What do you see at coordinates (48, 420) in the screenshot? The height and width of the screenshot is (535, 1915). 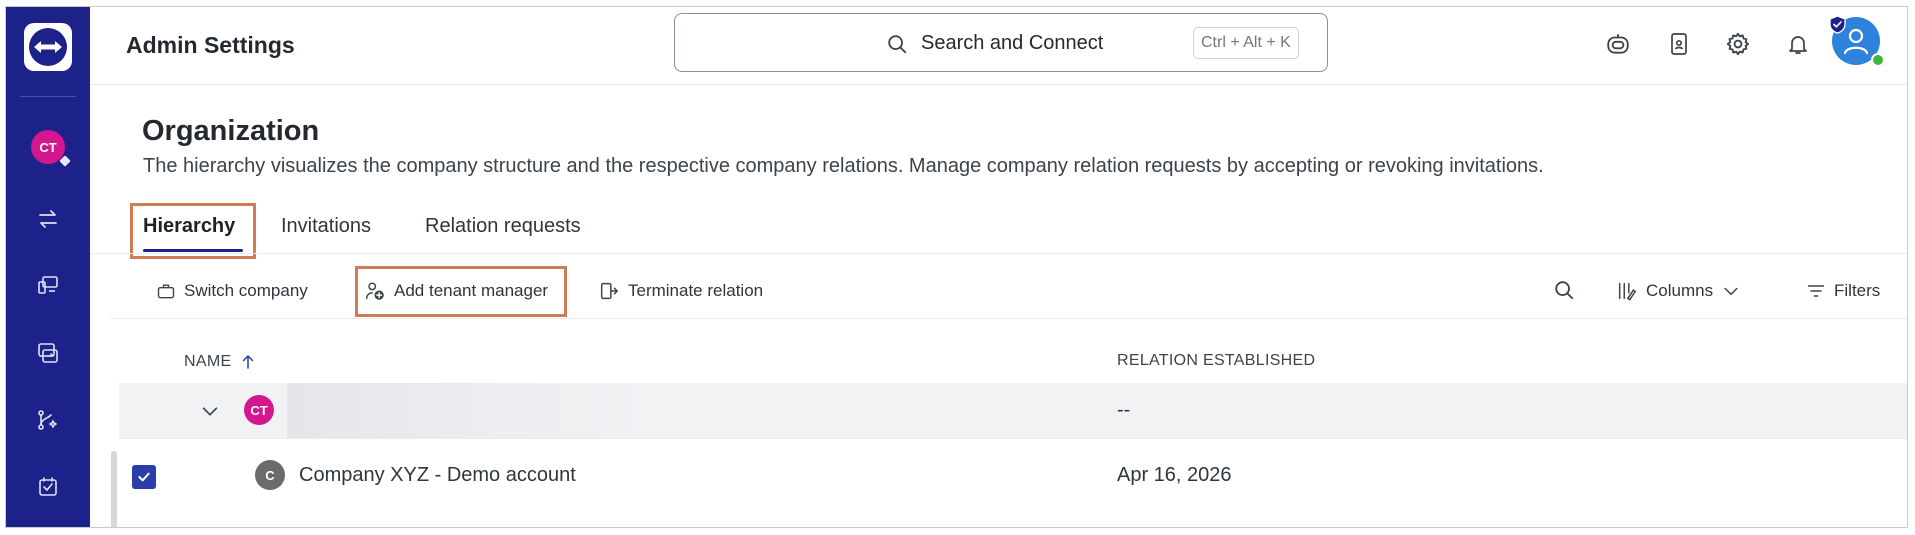 I see `ai-workflow-icon` at bounding box center [48, 420].